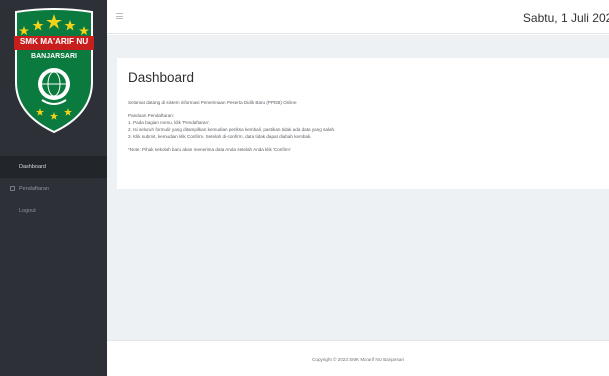 This screenshot has width=609, height=376. What do you see at coordinates (27, 211) in the screenshot?
I see `sidebar-item-label: Logout` at bounding box center [27, 211].